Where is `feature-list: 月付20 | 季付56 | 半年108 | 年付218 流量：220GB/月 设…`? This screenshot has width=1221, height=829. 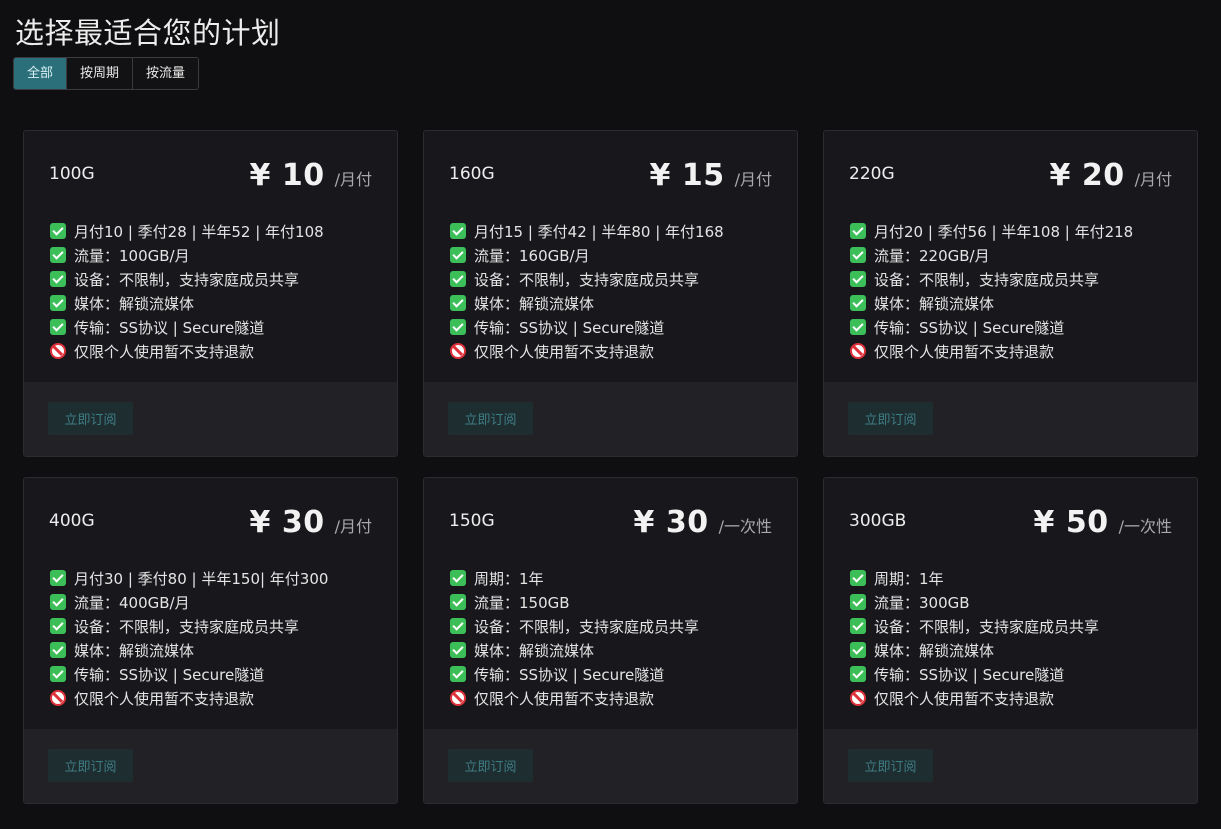
feature-list: 月付20 | 季付56 | 半年108 | 年付218 流量：220GB/月 设… is located at coordinates (991, 291).